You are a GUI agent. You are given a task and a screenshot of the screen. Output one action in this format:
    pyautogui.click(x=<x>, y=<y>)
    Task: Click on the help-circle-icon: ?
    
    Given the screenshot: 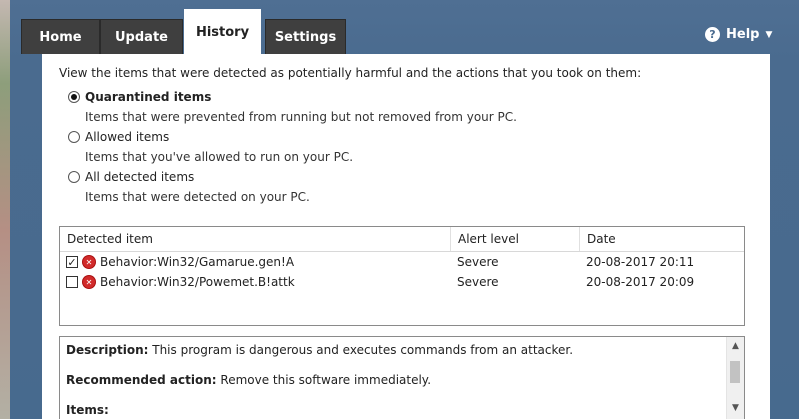 What is the action you would take?
    pyautogui.click(x=712, y=34)
    